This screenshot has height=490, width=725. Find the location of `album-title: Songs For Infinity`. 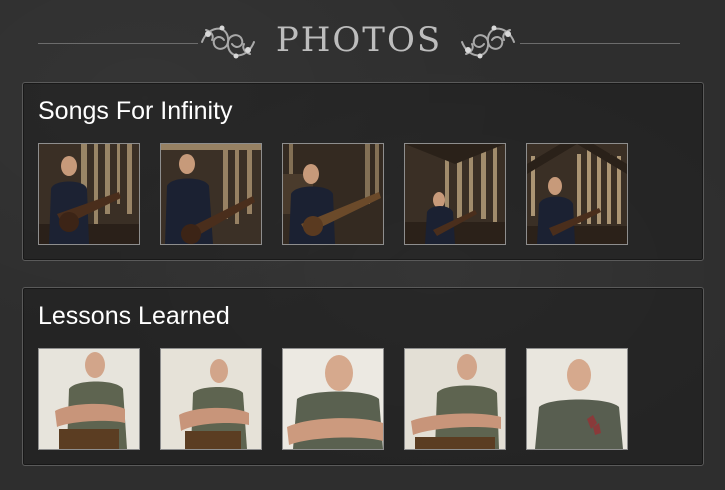

album-title: Songs For Infinity is located at coordinates (135, 111).